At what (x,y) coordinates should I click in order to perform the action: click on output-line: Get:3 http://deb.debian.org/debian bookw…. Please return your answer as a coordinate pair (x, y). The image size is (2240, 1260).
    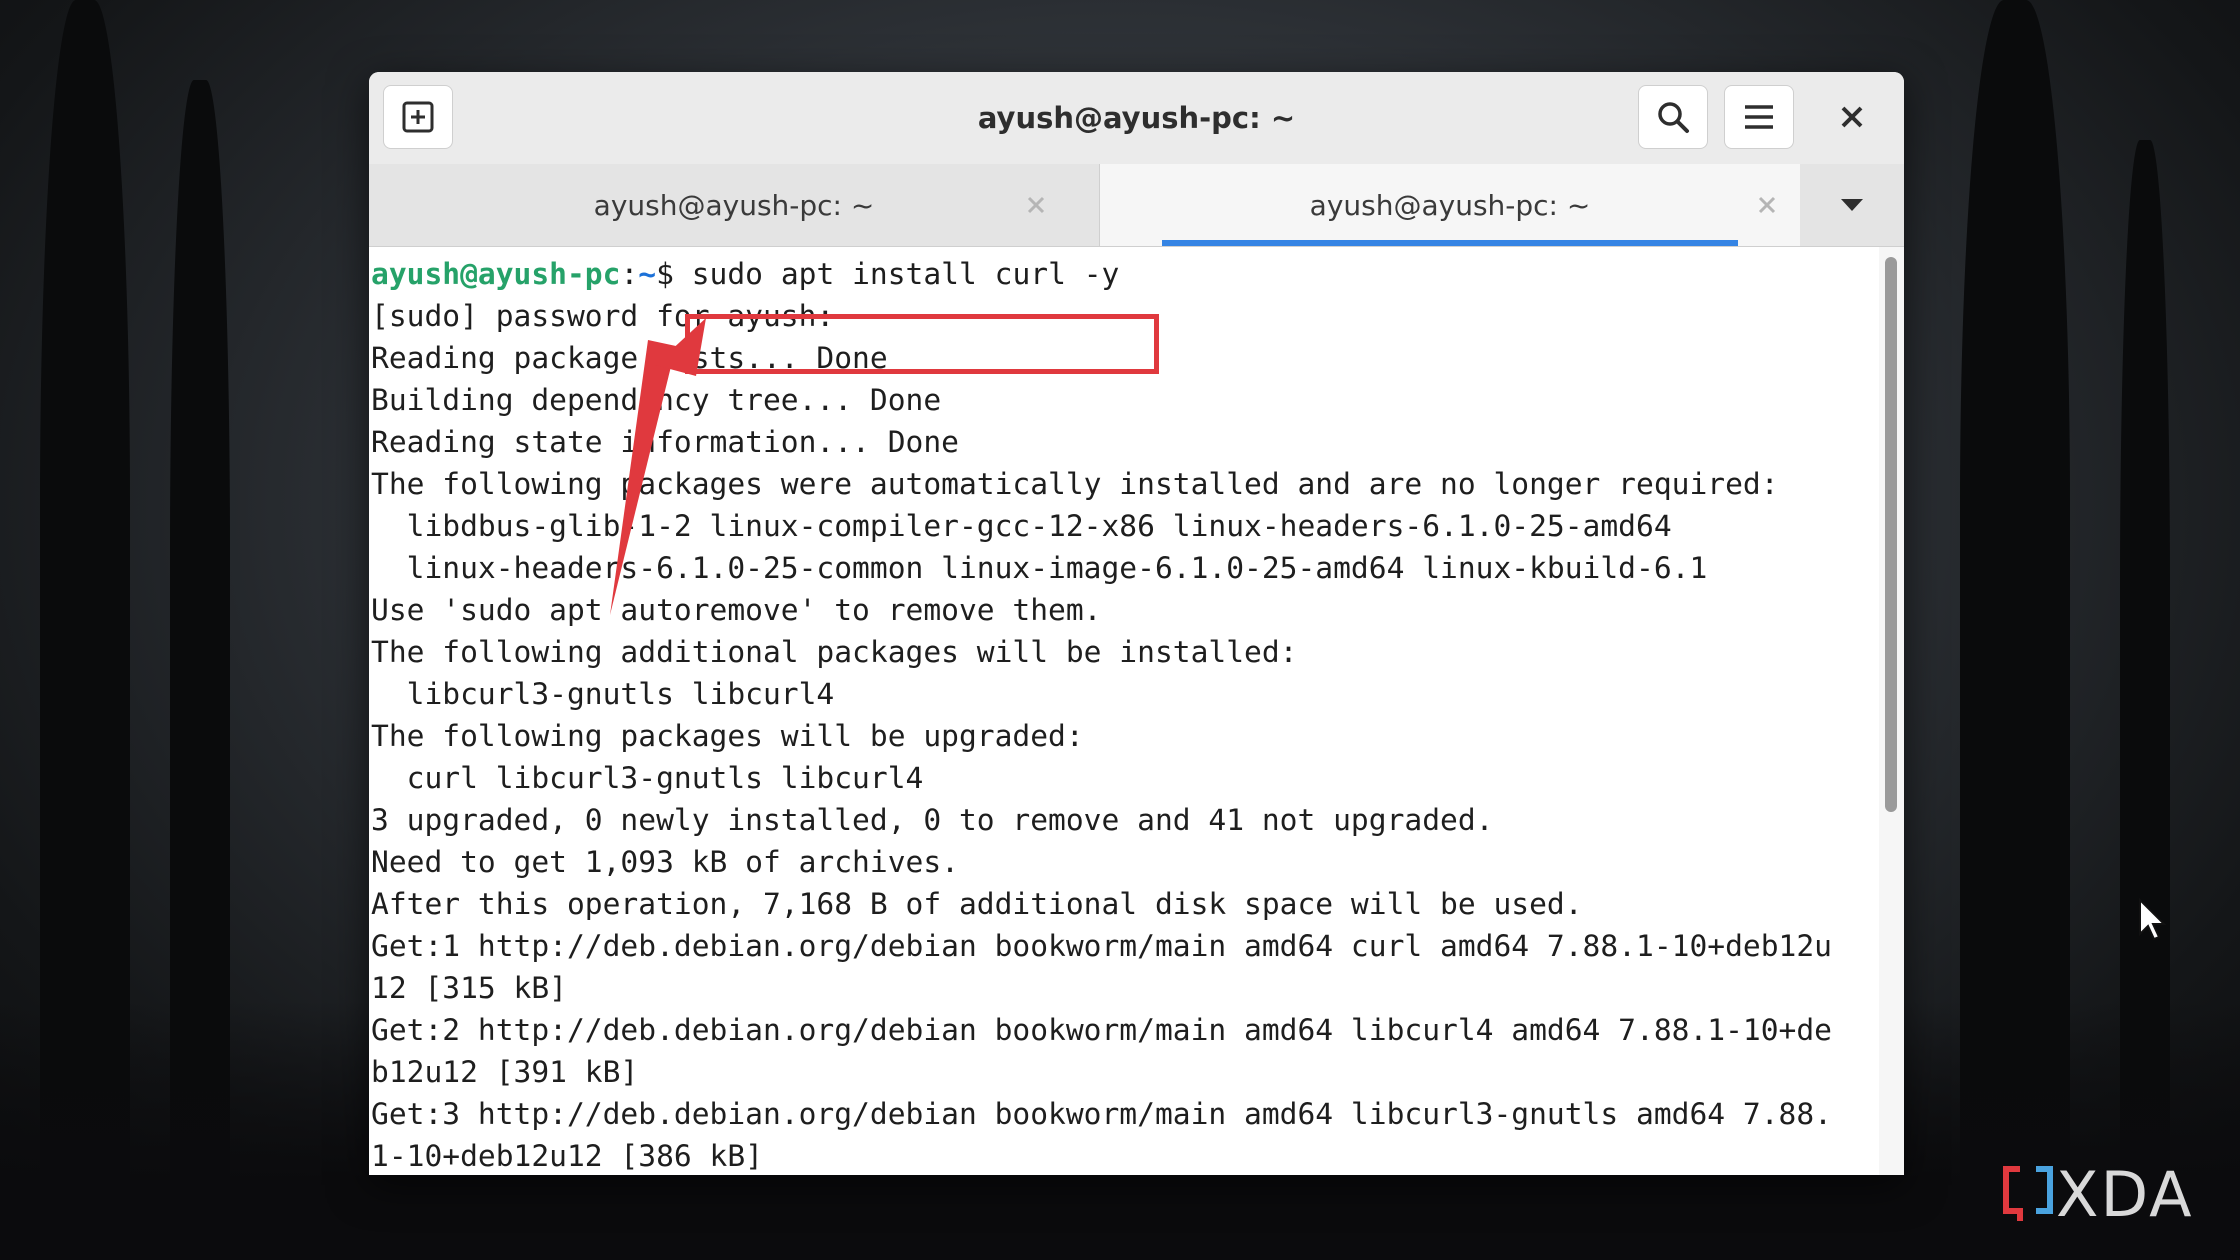
    Looking at the image, I should click on (1101, 1114).